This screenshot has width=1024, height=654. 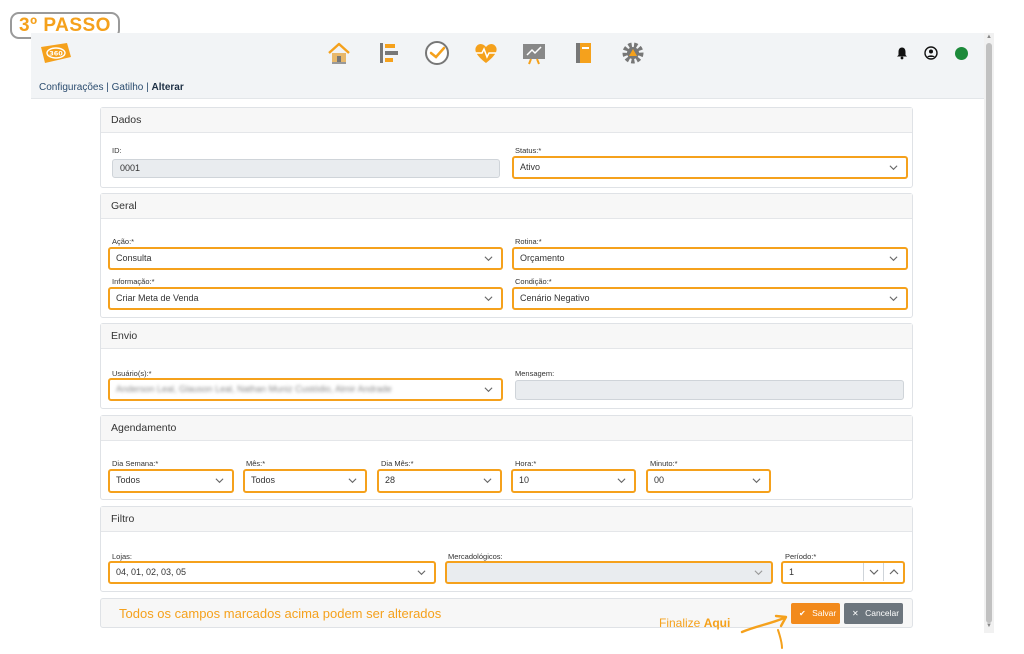 I want to click on rotina-select: Orçamento, so click(x=710, y=258).